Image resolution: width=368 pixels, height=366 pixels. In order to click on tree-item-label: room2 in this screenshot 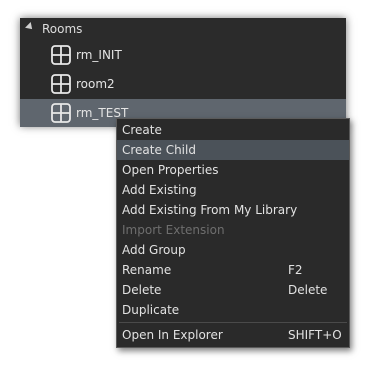, I will do `click(95, 84)`.